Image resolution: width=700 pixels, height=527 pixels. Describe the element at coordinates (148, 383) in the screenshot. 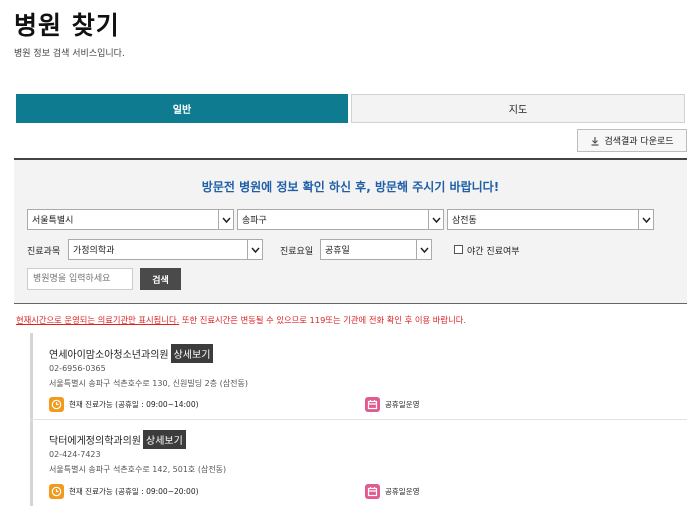

I see `hospital-address: 서울특별시 송파구 석촌호수로 130, 신원빌딩 2층 (삼전동)` at that location.